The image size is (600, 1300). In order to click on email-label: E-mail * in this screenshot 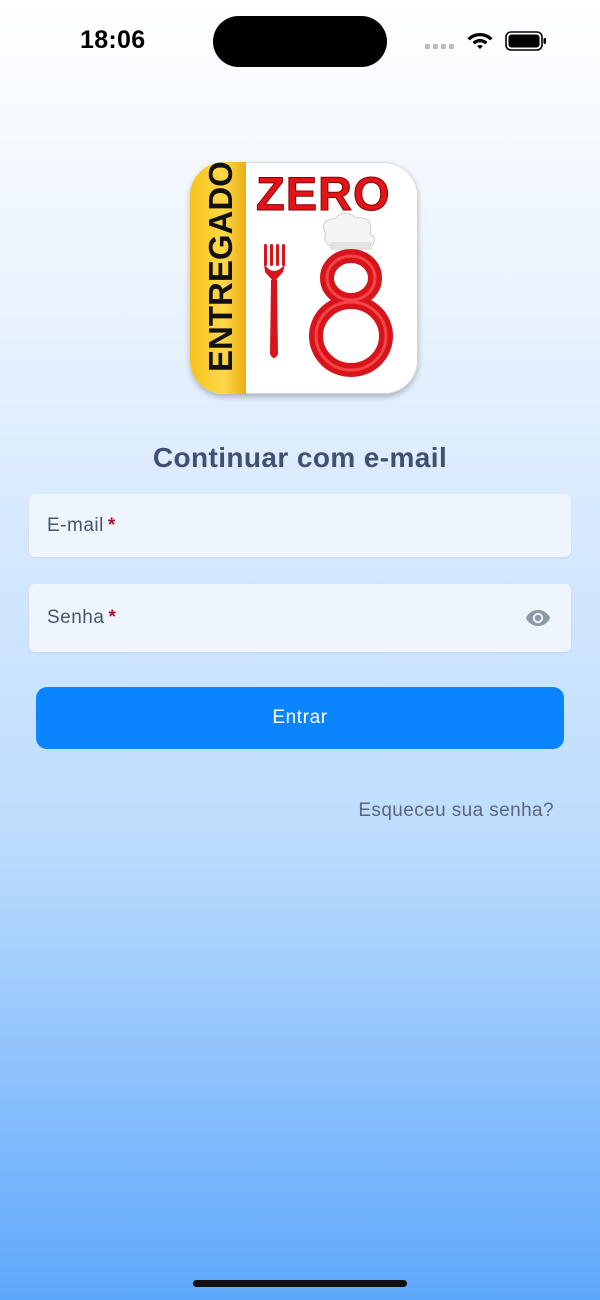, I will do `click(81, 525)`.